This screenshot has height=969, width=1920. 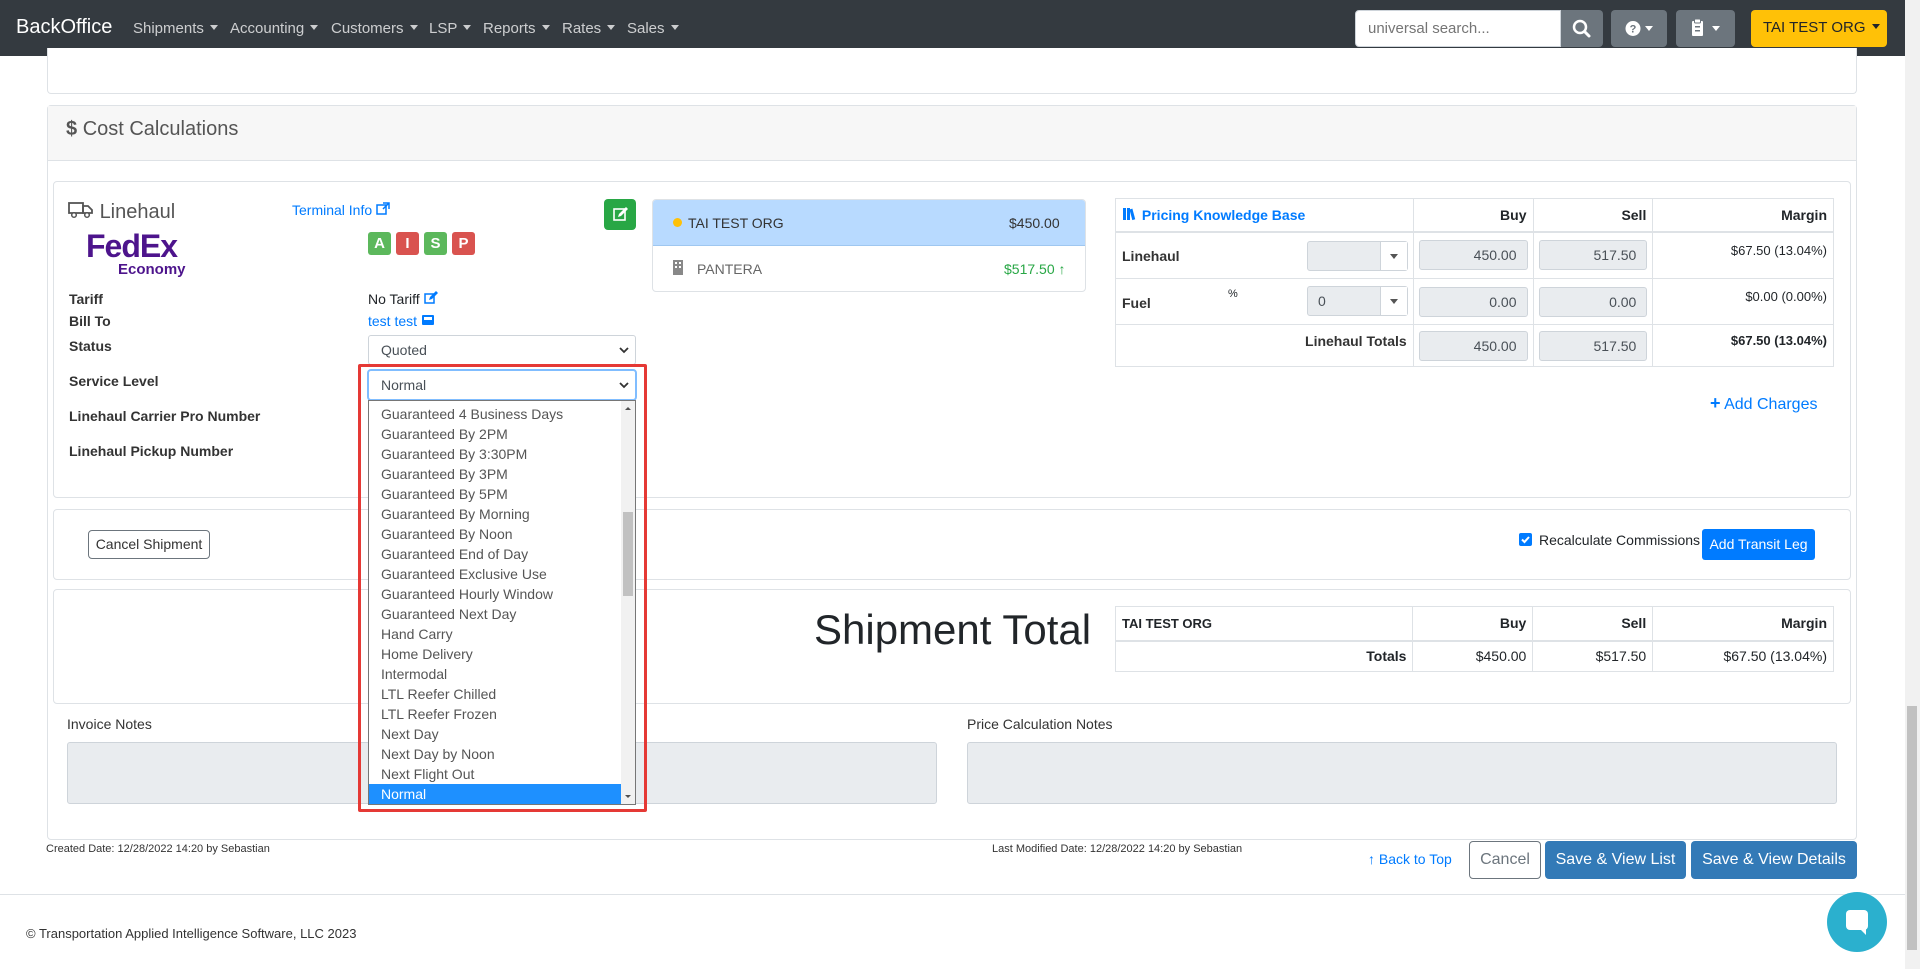 I want to click on badge-a: A, so click(x=379, y=243).